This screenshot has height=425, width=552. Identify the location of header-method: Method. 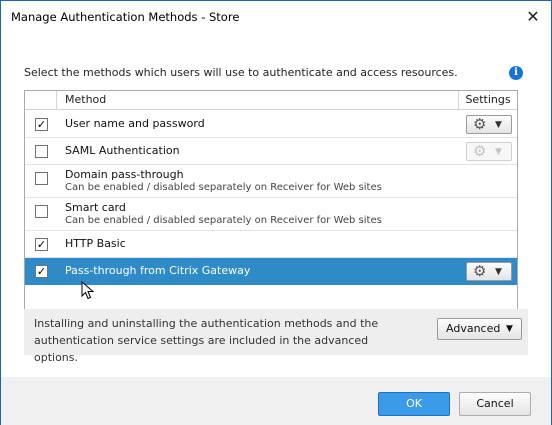
(86, 99).